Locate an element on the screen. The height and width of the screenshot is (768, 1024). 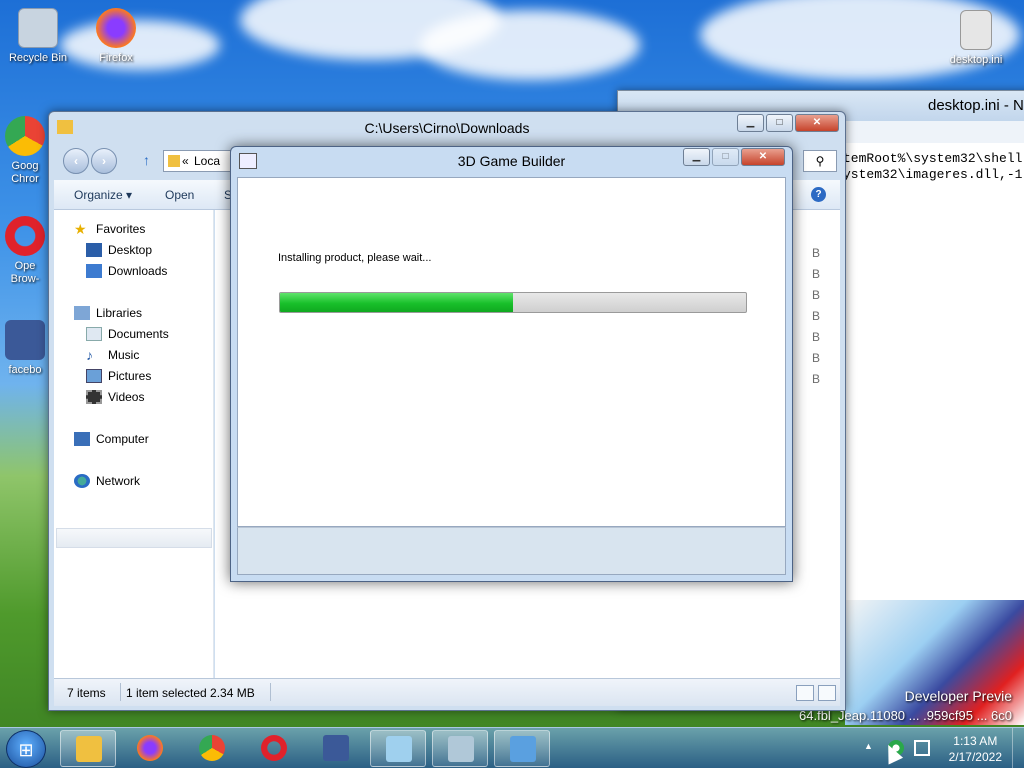
desktop-icon-facebook: facebo is located at coordinates (25, 348).